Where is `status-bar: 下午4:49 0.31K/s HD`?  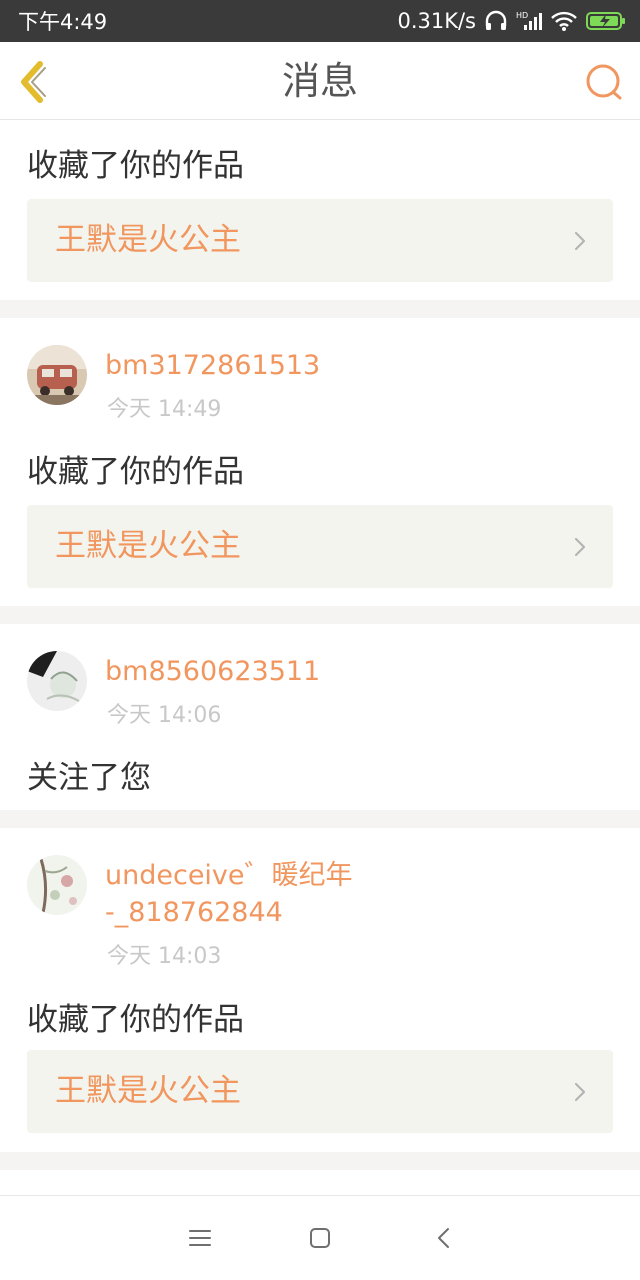 status-bar: 下午4:49 0.31K/s HD is located at coordinates (320, 21).